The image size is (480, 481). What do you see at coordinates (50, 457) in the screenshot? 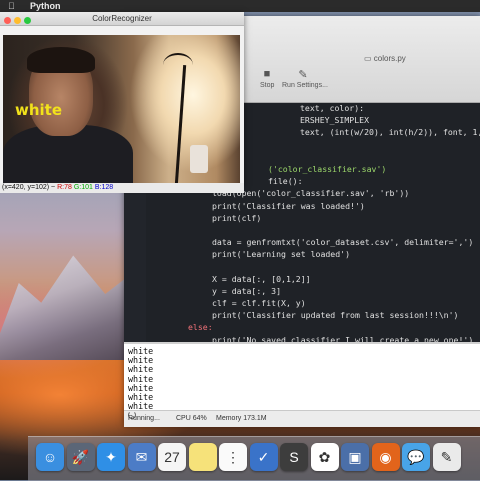
I see `finder-icon: ☺` at bounding box center [50, 457].